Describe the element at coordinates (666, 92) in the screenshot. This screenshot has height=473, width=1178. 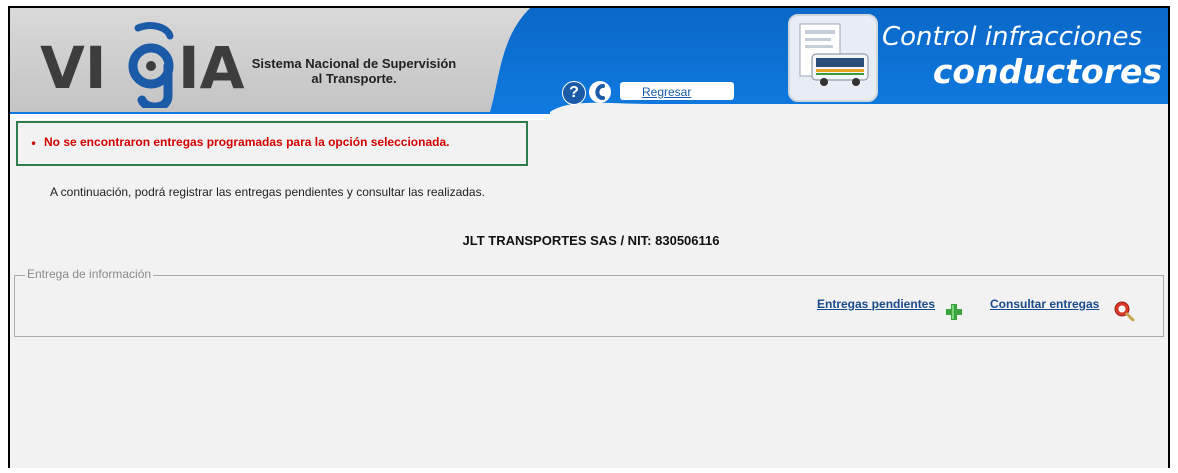
I see `back-link: Regresar` at that location.